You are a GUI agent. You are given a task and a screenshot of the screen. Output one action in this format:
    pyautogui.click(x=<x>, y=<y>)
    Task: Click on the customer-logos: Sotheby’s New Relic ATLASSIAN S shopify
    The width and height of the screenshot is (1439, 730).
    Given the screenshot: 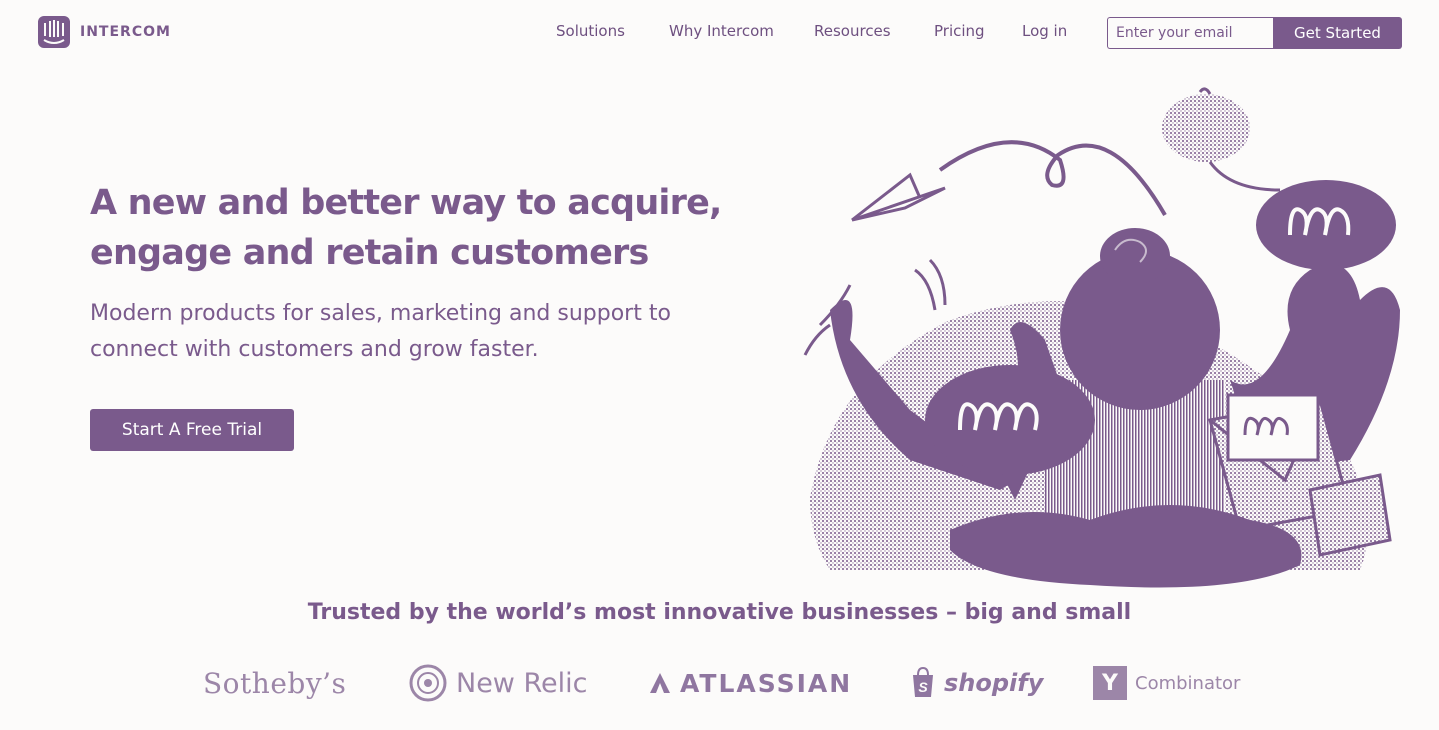 What is the action you would take?
    pyautogui.click(x=719, y=683)
    